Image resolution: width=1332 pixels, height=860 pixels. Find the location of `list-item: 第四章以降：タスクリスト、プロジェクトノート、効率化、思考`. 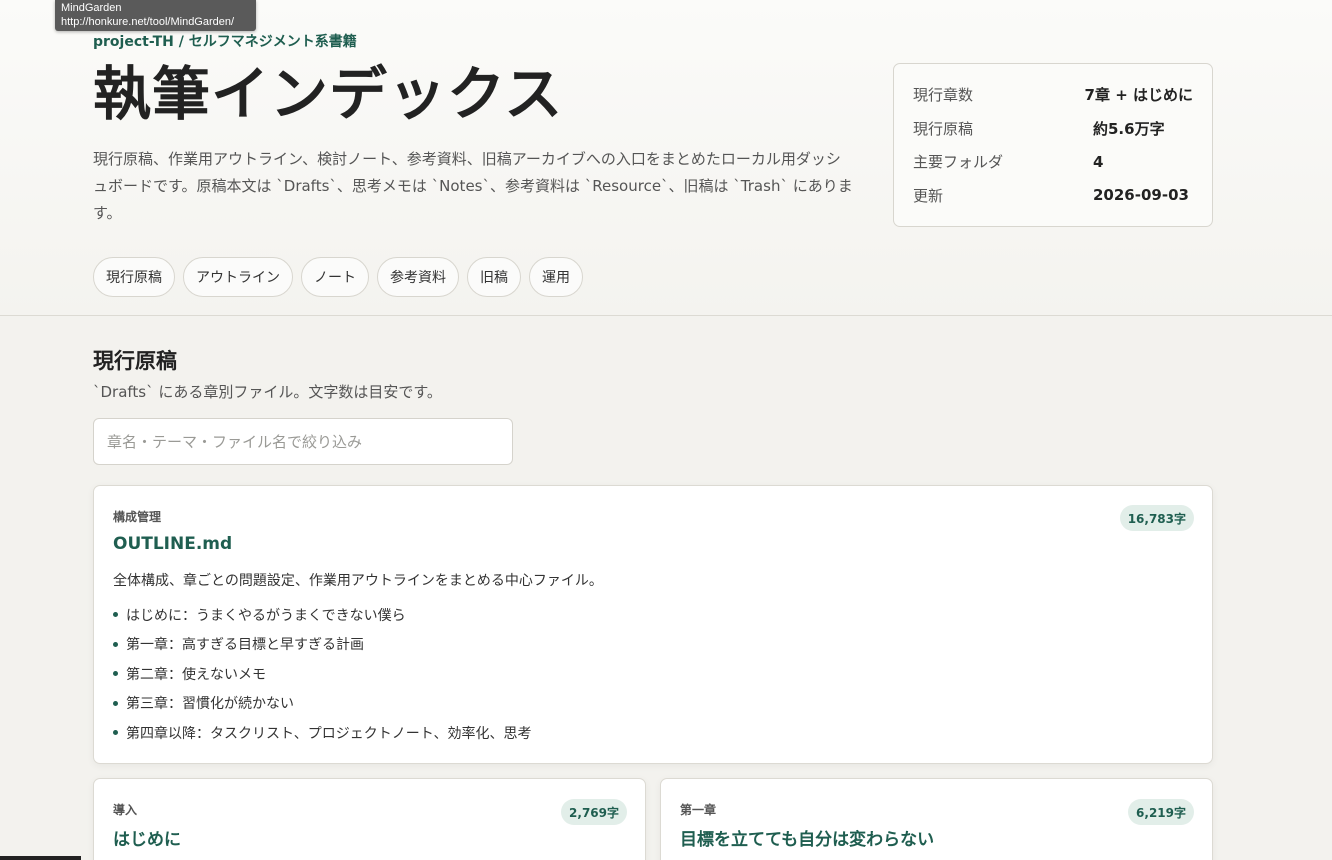

list-item: 第四章以降：タスクリスト、プロジェクトノート、効率化、思考 is located at coordinates (322, 733).